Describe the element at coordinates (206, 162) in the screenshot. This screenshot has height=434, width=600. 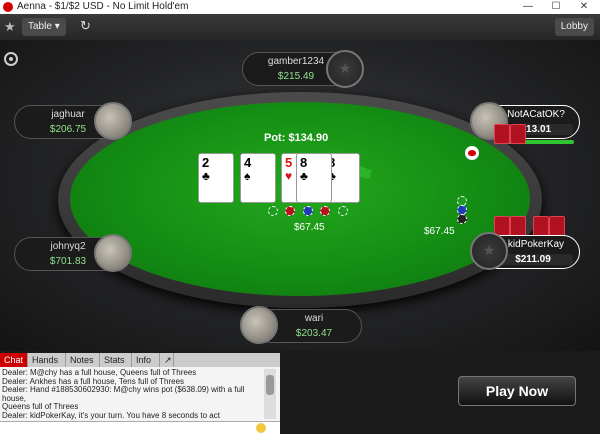
I see `card-rank: 2` at that location.